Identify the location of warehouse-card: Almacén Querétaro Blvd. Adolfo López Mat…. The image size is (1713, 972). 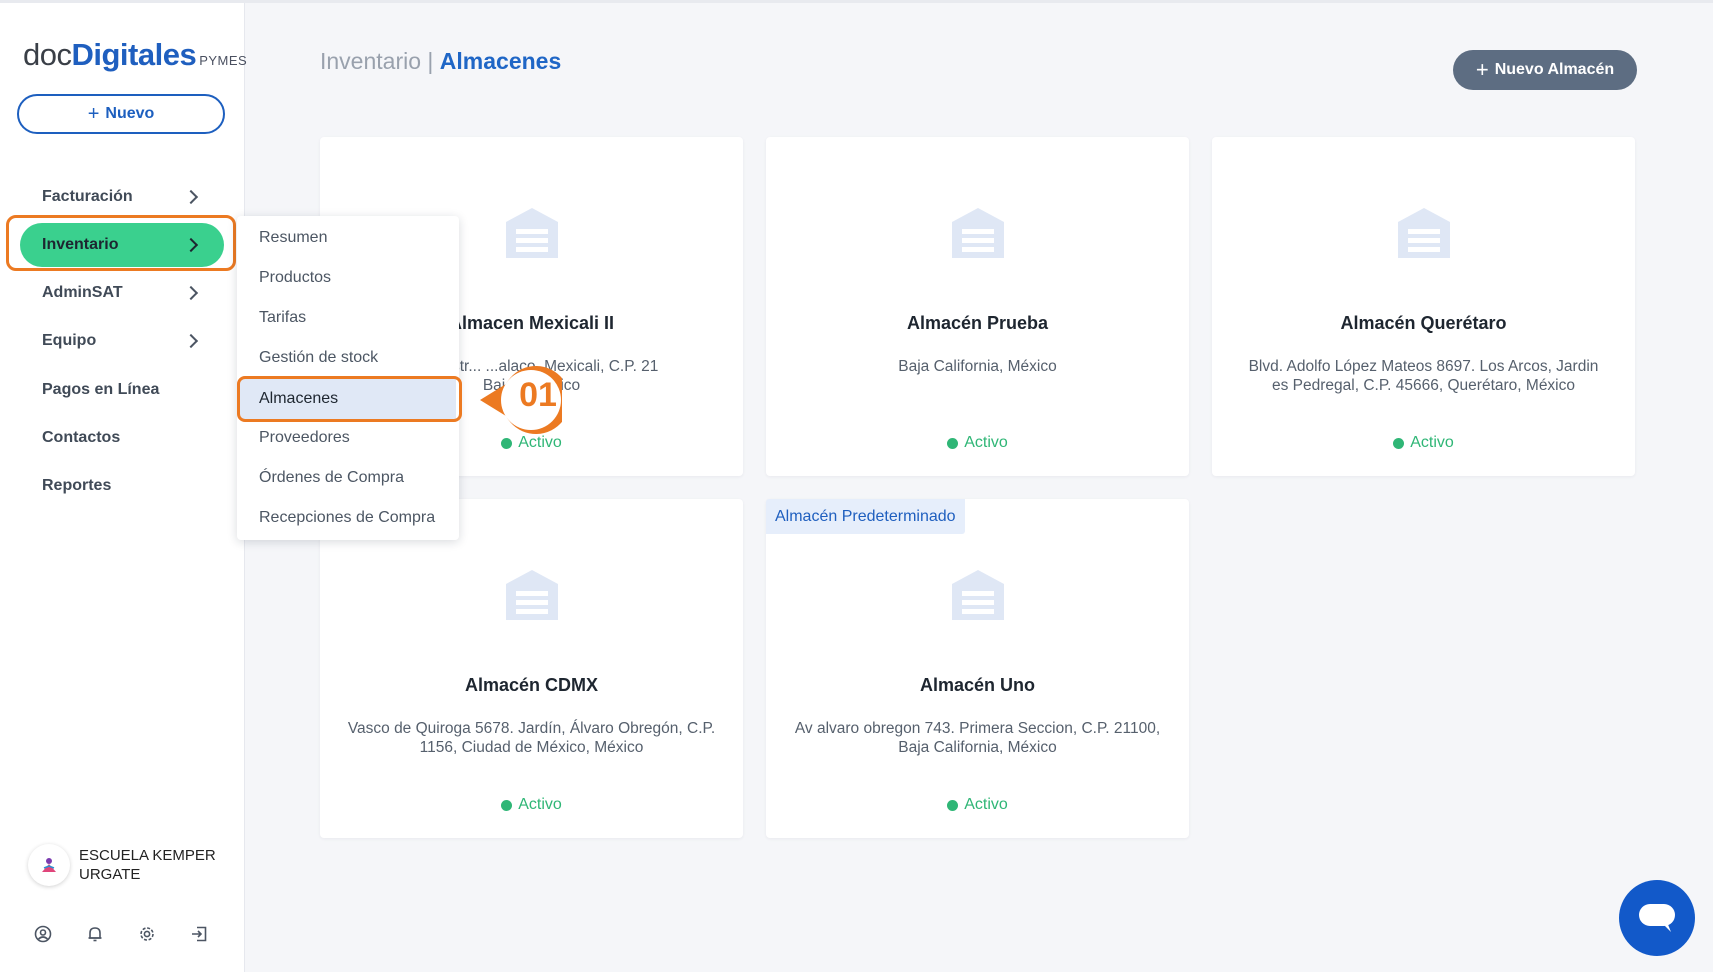
(1423, 306).